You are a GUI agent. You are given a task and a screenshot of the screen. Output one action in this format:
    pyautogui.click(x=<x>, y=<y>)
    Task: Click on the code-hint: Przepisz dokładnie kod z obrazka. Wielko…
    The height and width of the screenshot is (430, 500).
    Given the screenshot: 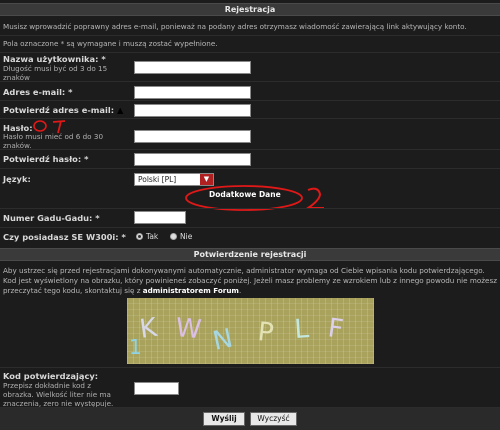 What is the action you would take?
    pyautogui.click(x=58, y=394)
    